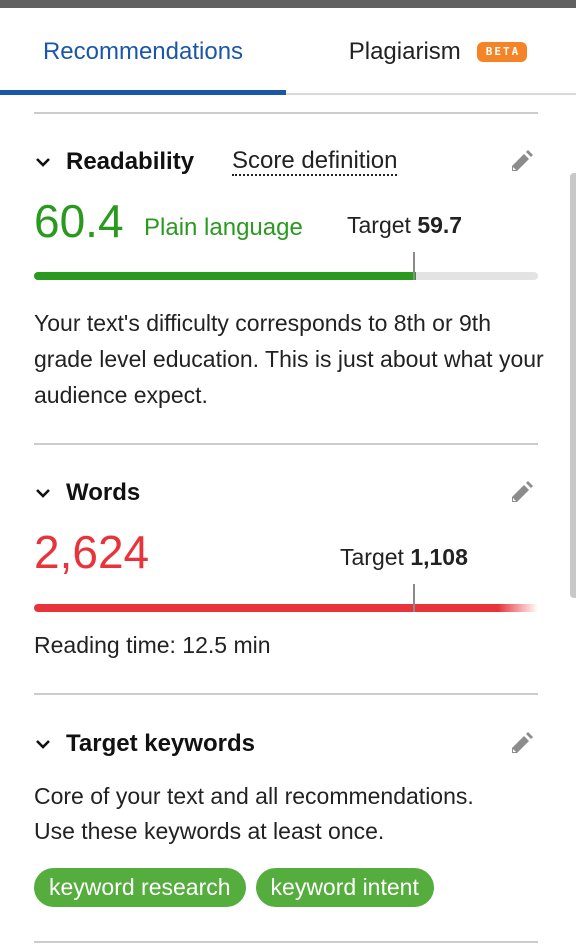 This screenshot has width=576, height=944. What do you see at coordinates (414, 266) in the screenshot?
I see `readability-target-marker` at bounding box center [414, 266].